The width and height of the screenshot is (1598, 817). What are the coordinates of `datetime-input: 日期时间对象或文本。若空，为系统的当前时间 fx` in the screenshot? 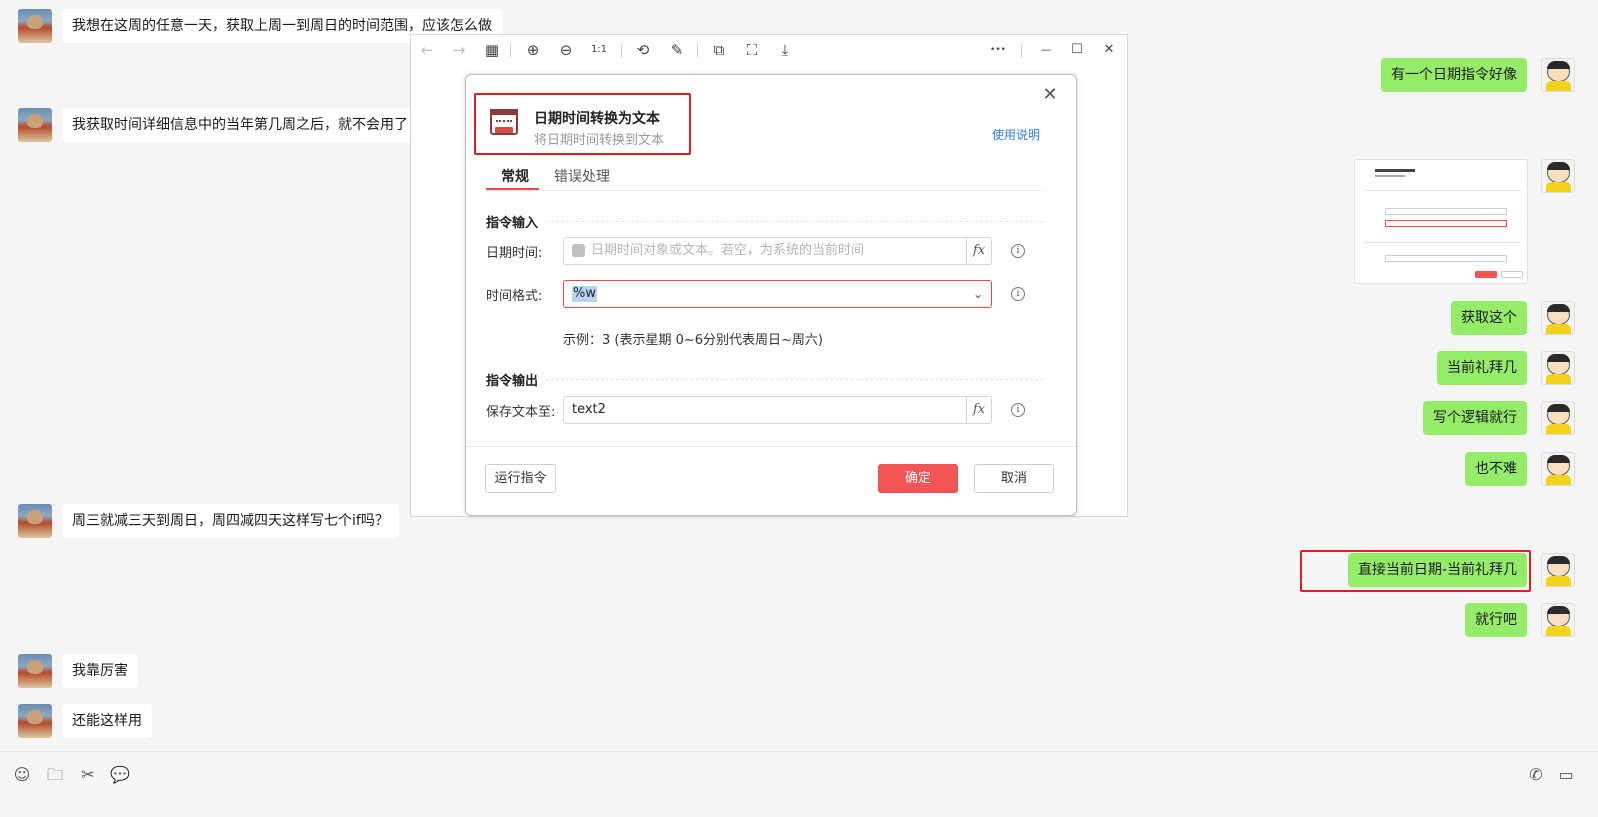 It's located at (777, 251).